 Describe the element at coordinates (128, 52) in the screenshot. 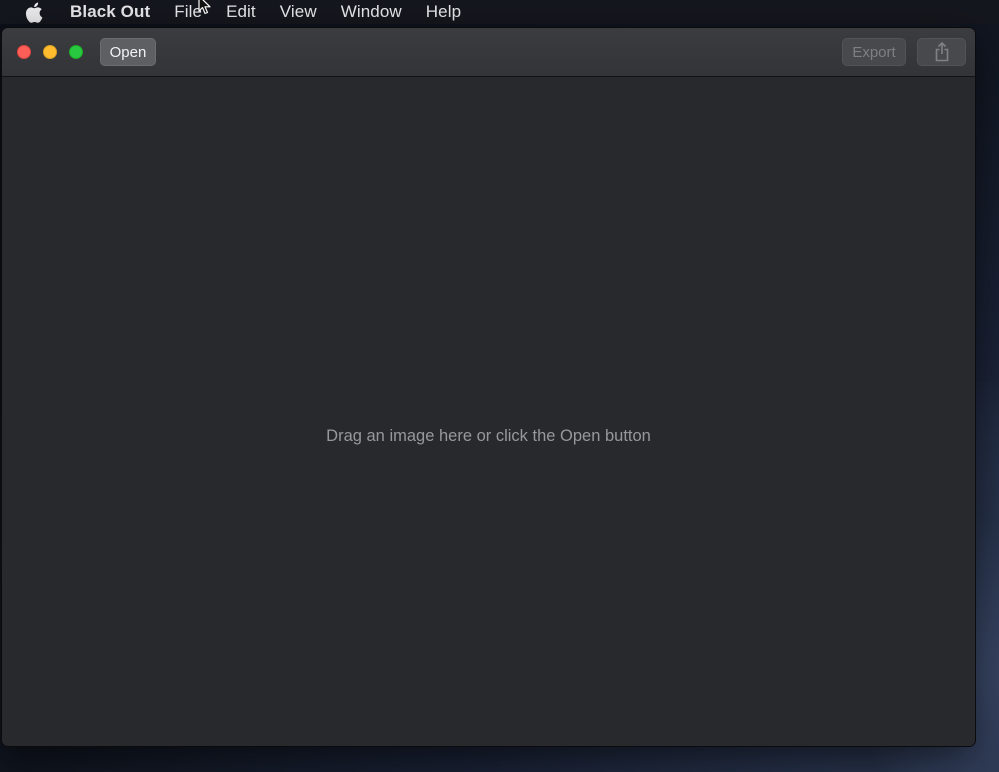

I see `open-button: Open` at that location.